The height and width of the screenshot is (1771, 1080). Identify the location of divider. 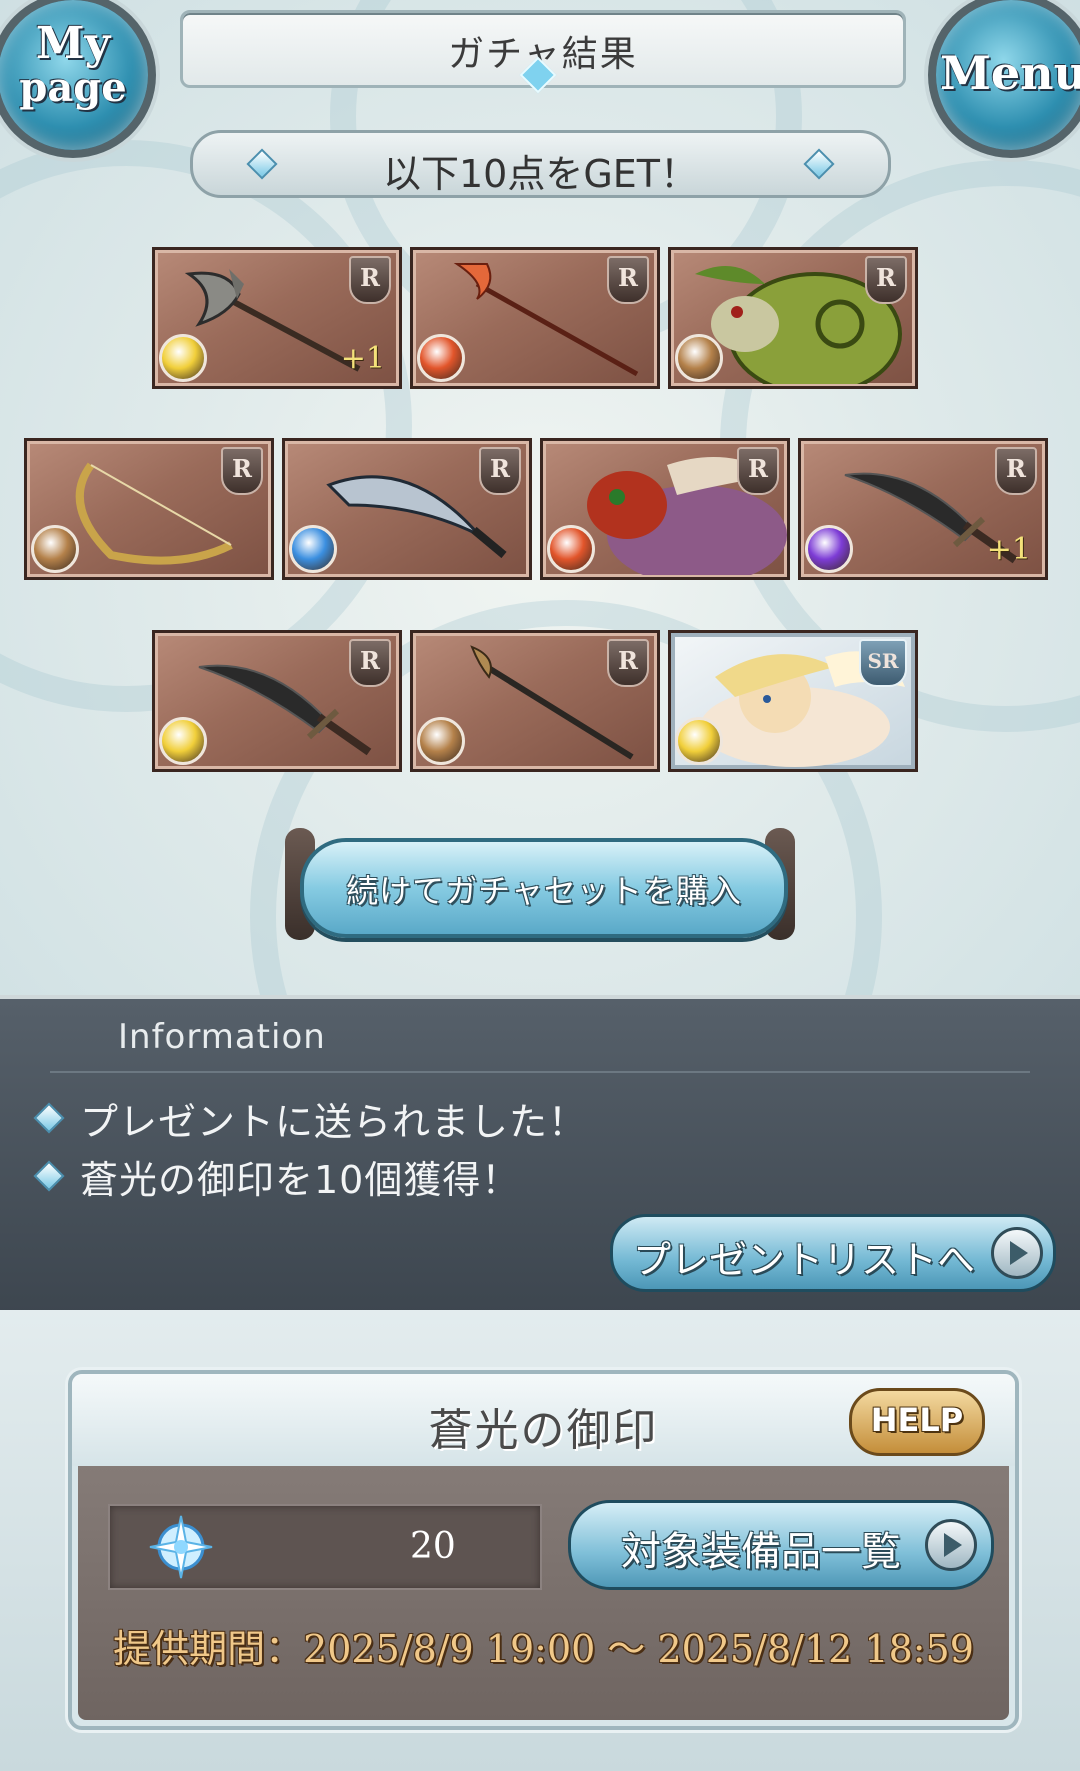
(540, 1072).